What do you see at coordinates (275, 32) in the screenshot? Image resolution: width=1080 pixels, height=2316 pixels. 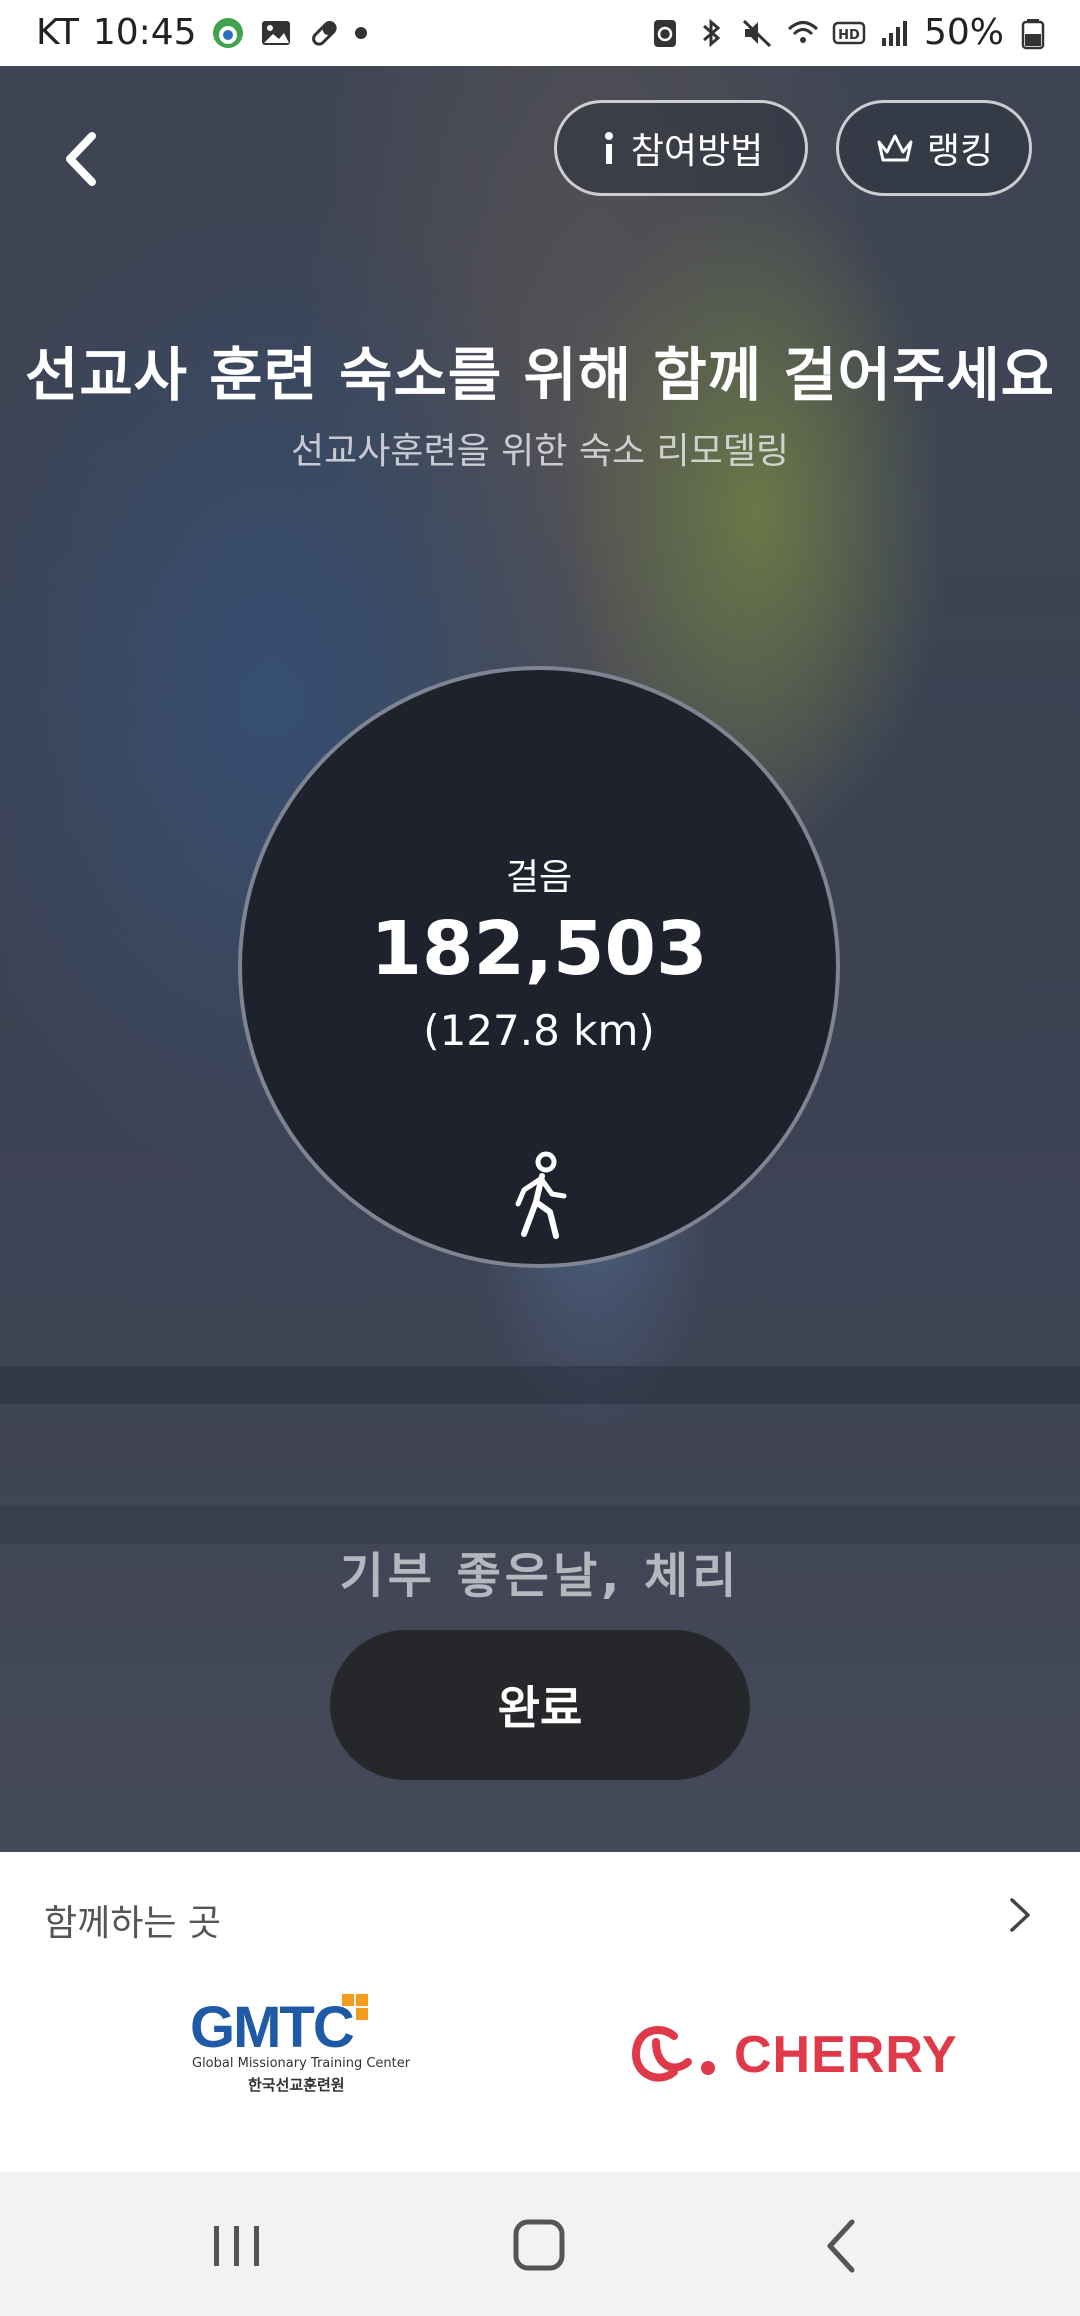 I see `gallery-icon` at bounding box center [275, 32].